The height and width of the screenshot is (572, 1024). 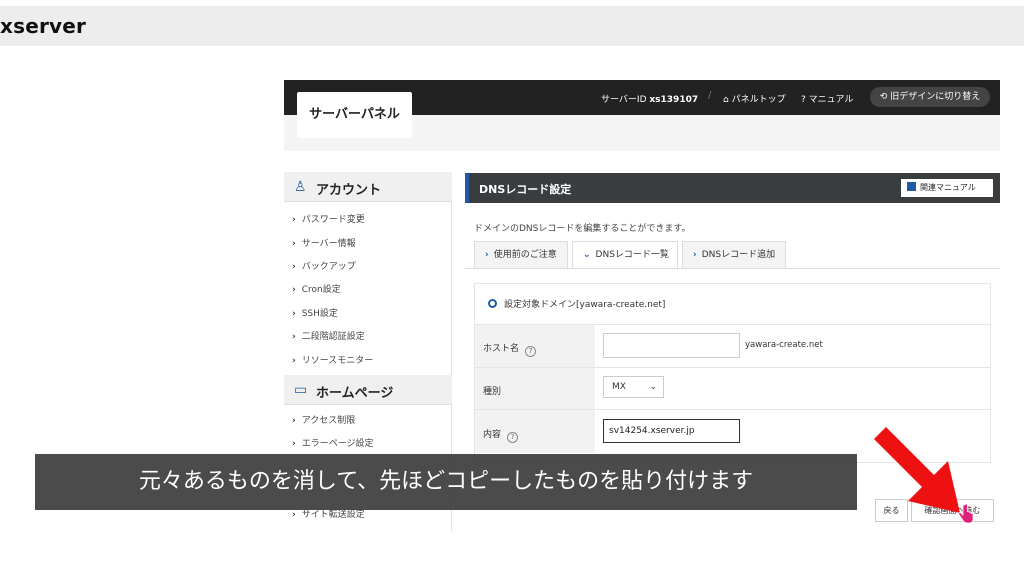 What do you see at coordinates (619, 387) in the screenshot?
I see `type-select-value: MX` at bounding box center [619, 387].